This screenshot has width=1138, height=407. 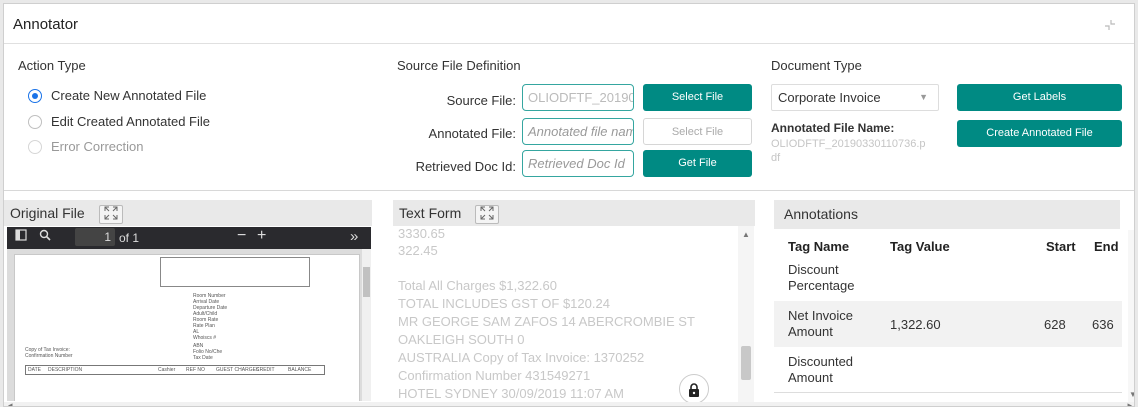 I want to click on source-file-definition-label: Source File Definition, so click(x=459, y=65).